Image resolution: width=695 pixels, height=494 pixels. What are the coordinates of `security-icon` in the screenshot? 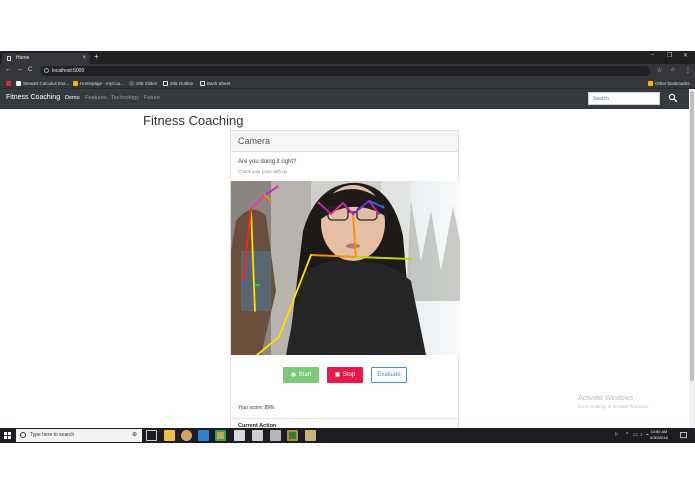 It's located at (220, 435).